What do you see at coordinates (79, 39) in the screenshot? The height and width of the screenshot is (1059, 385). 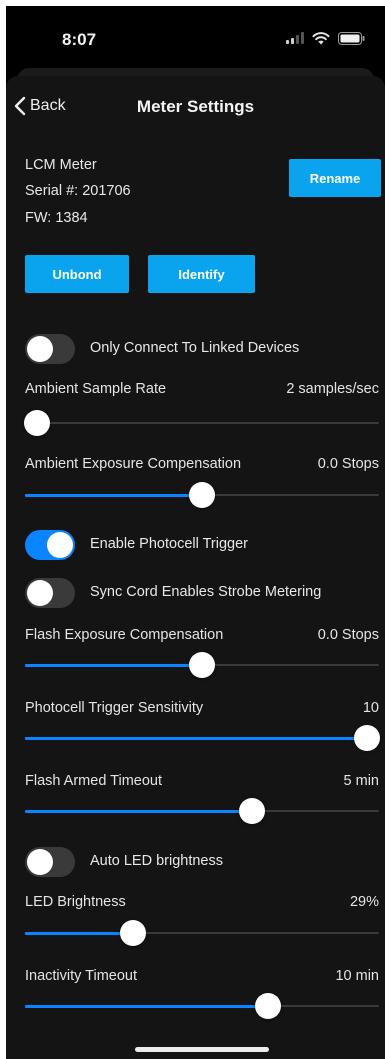 I see `status-time: 8:07` at bounding box center [79, 39].